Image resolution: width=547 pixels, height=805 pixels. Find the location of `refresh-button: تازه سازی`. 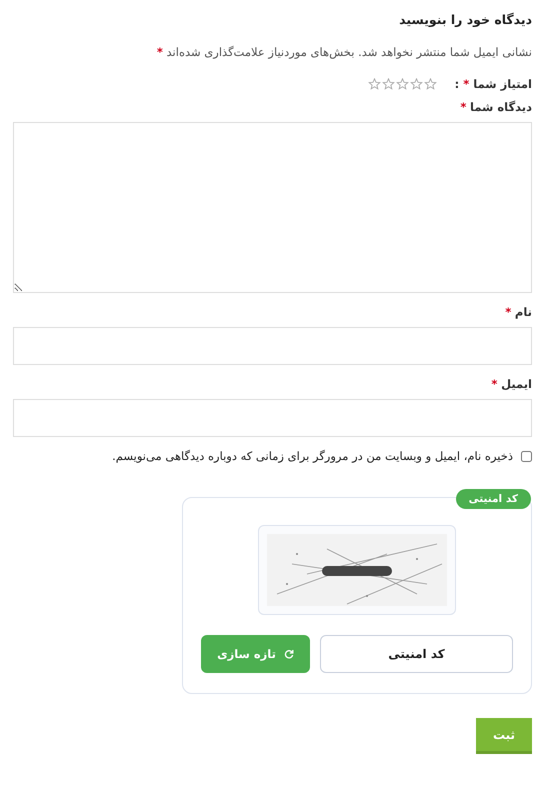

refresh-button: تازه سازی is located at coordinates (255, 654).